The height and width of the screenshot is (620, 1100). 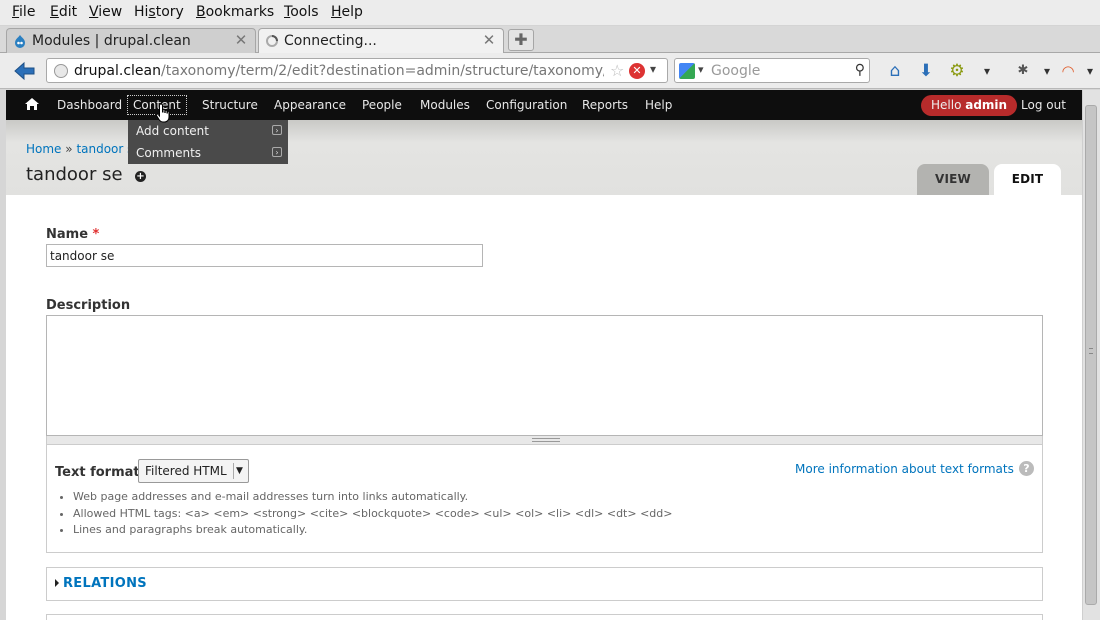 What do you see at coordinates (544, 617) in the screenshot?
I see `next-fieldset` at bounding box center [544, 617].